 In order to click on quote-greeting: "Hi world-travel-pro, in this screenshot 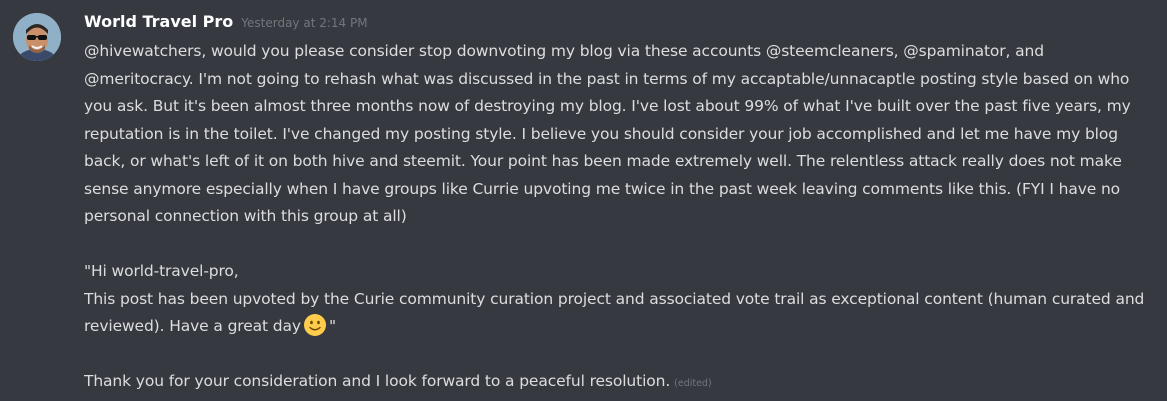, I will do `click(161, 271)`.